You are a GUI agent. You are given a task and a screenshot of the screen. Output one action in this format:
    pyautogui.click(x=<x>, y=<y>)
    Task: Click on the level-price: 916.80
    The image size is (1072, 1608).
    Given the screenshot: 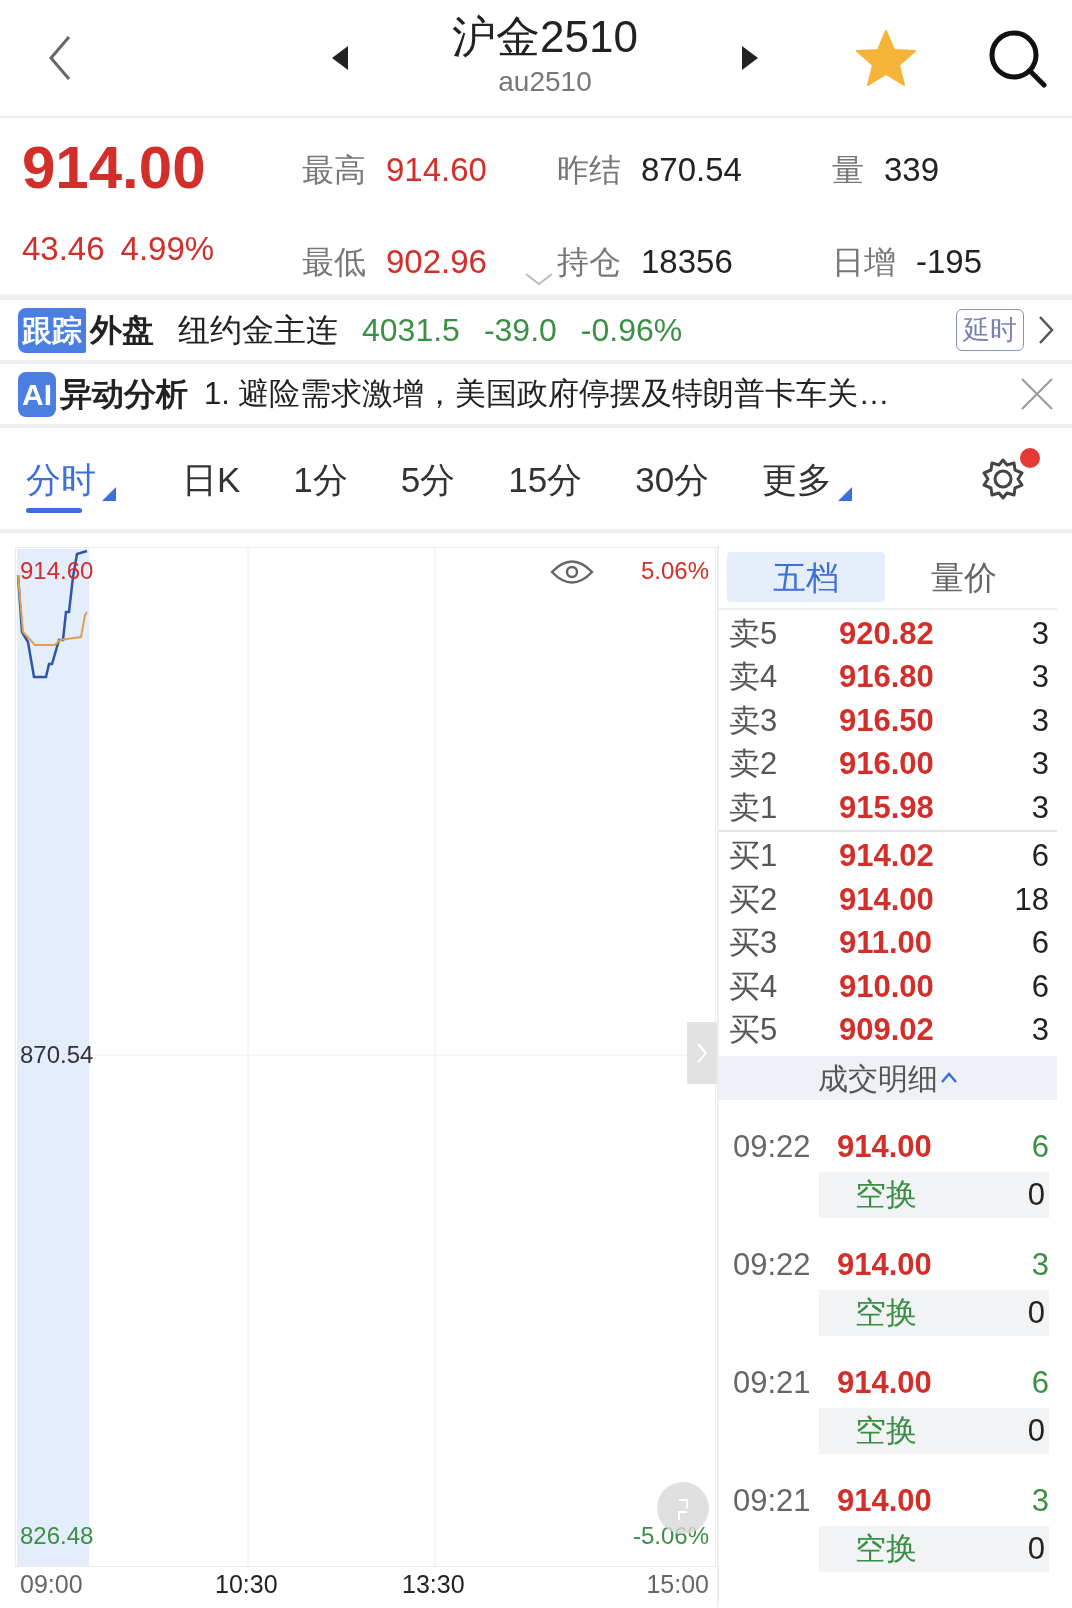 What is the action you would take?
    pyautogui.click(x=887, y=677)
    